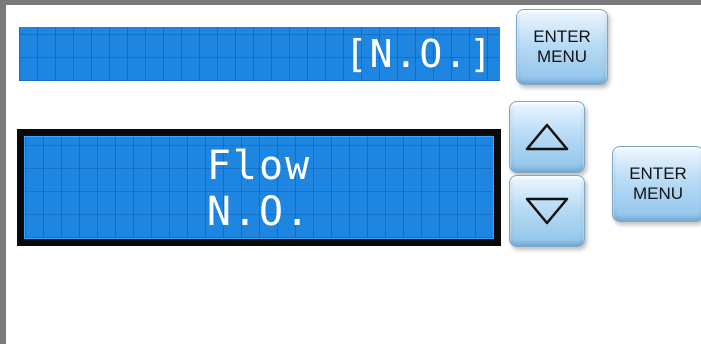 This screenshot has height=344, width=701. I want to click on menu-item-value: [N.O.], so click(419, 54).